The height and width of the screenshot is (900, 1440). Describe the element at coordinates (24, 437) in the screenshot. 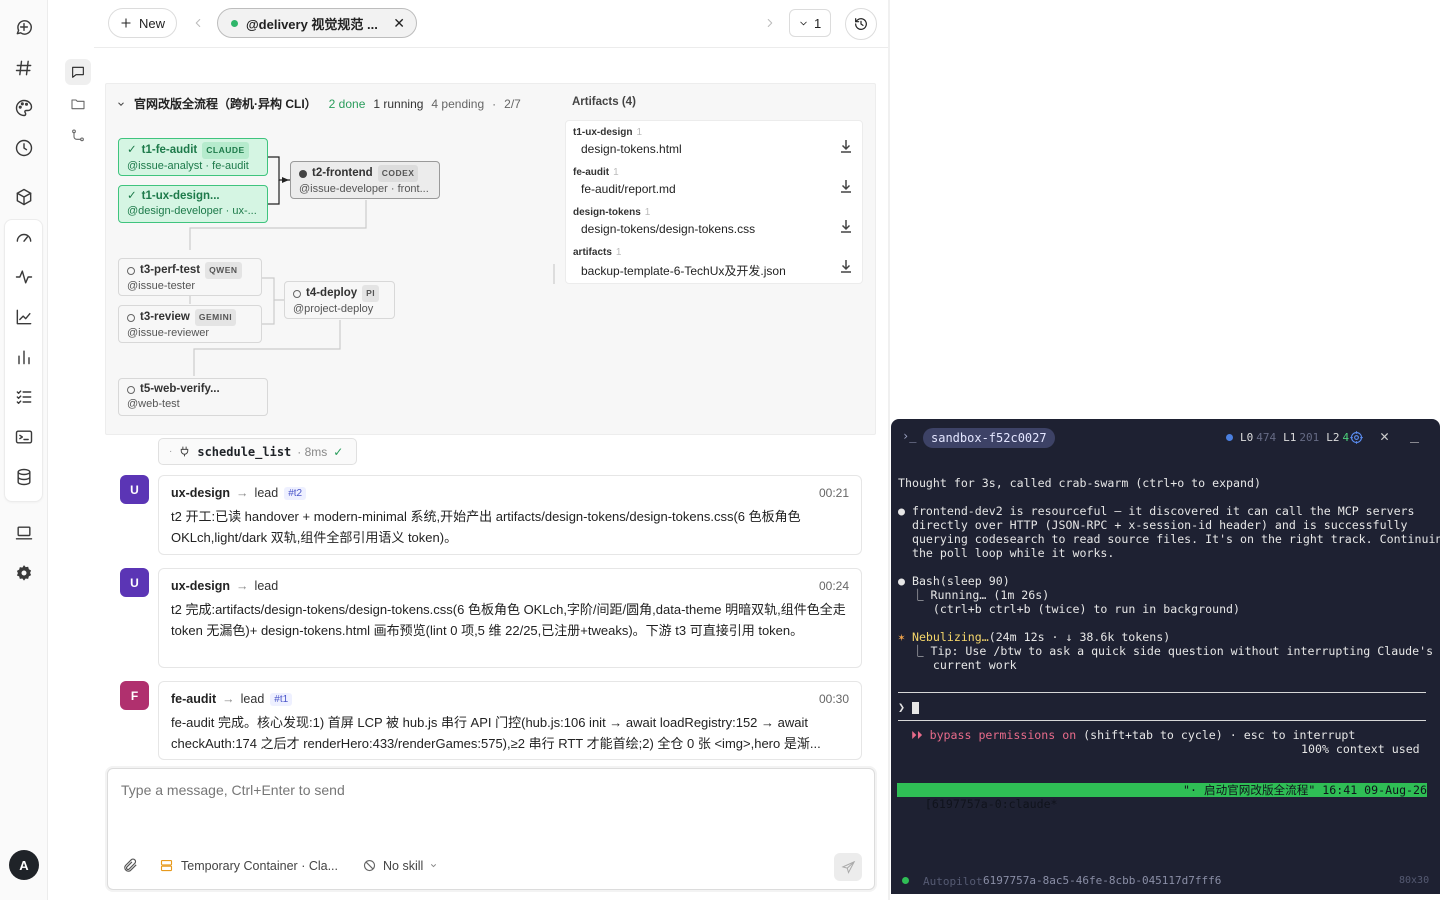

I see `terminal-icon` at that location.